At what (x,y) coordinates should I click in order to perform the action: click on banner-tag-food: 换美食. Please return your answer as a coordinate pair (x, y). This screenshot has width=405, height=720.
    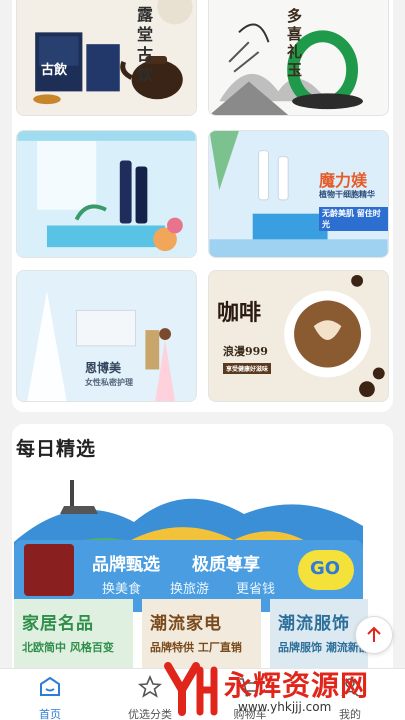
    Looking at the image, I should click on (122, 589).